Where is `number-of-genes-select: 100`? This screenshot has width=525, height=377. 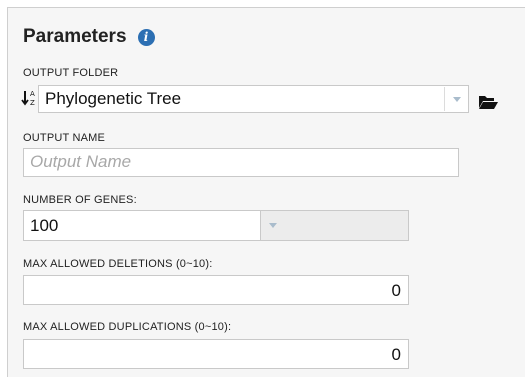
number-of-genes-select: 100 is located at coordinates (216, 225).